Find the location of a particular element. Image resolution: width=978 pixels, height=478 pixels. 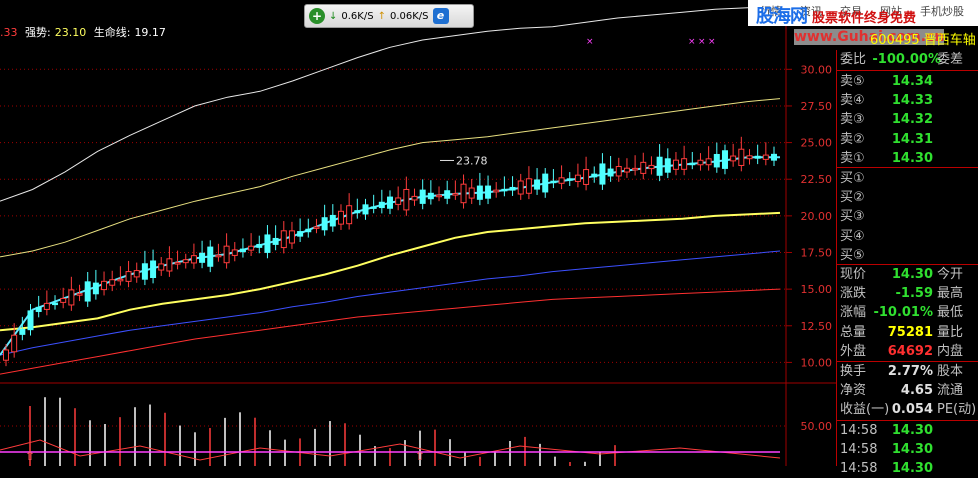

quote-row-label: 总量 is located at coordinates (853, 332).